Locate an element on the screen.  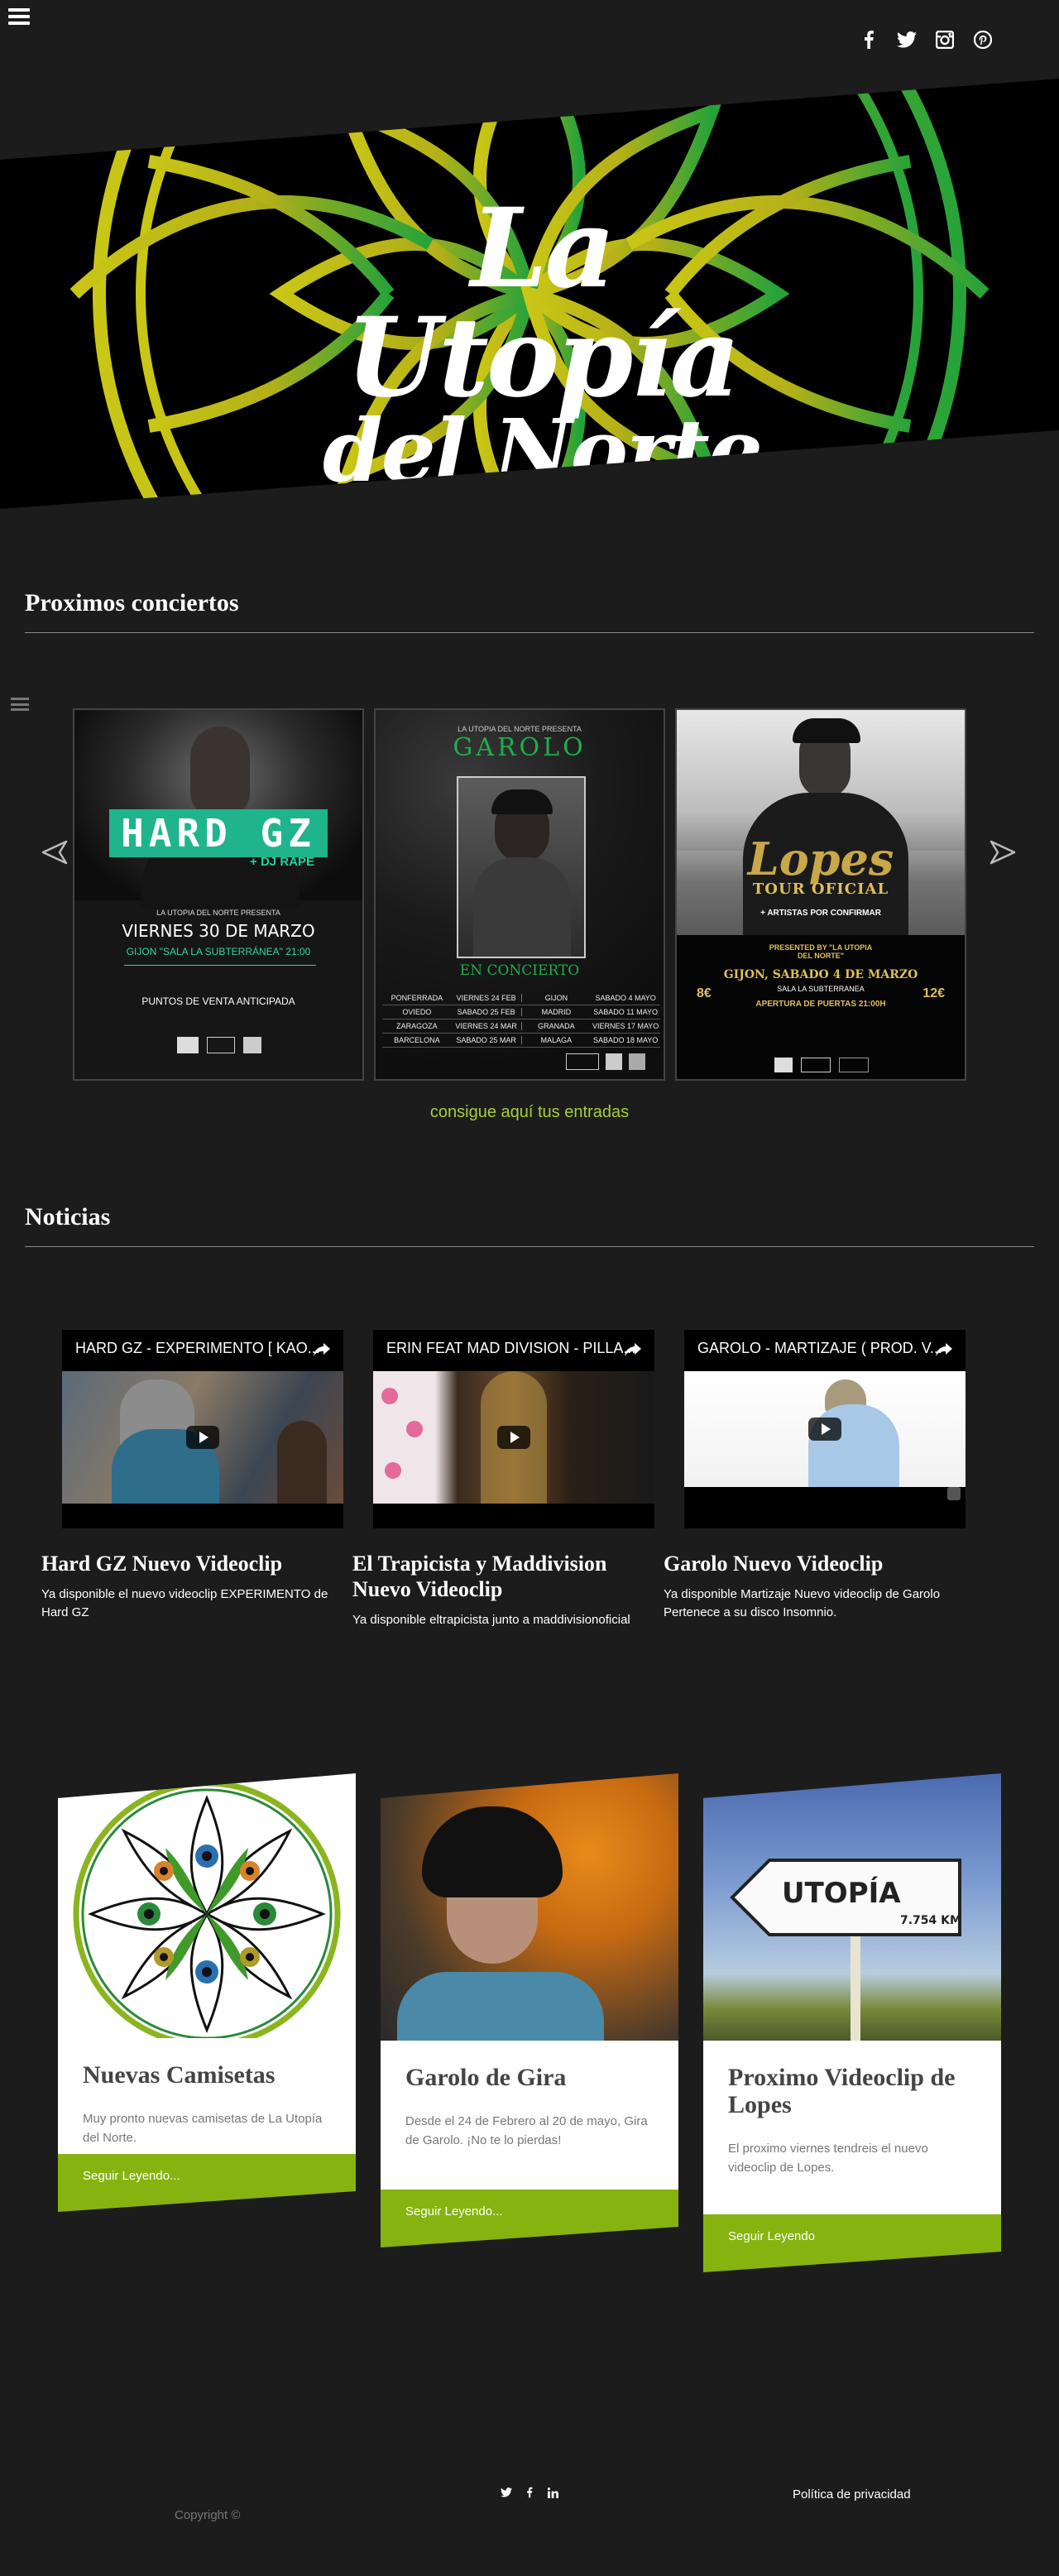
poster-support-act: + DJ RAPE is located at coordinates (282, 862).